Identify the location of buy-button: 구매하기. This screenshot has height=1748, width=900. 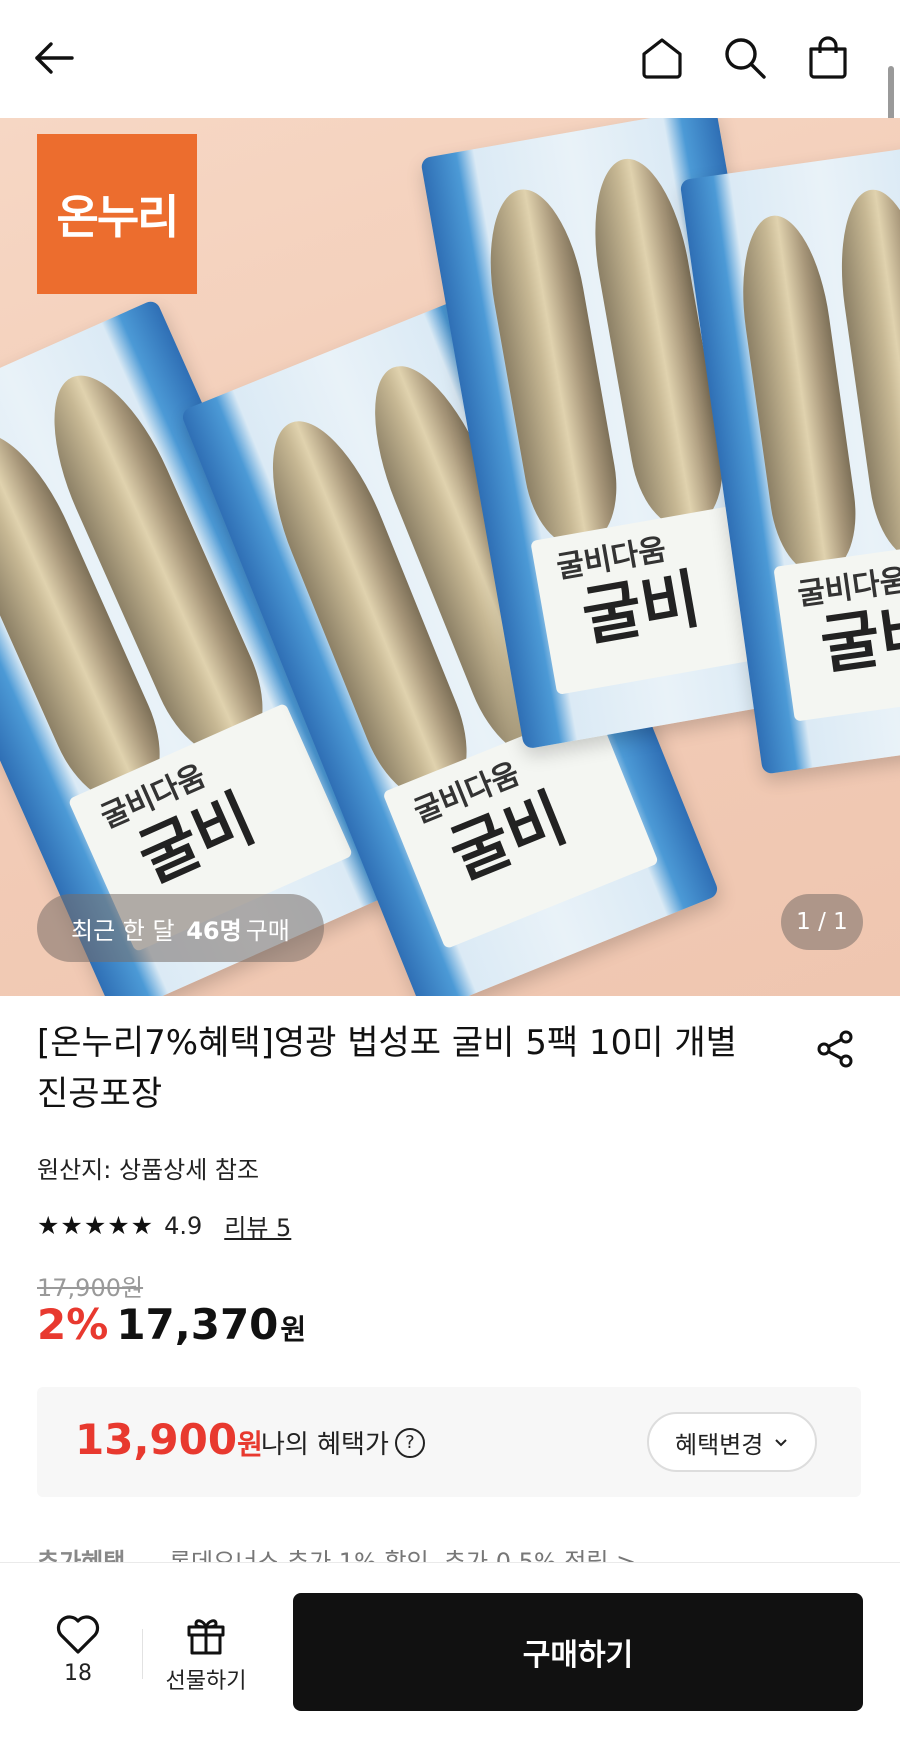
(578, 1652).